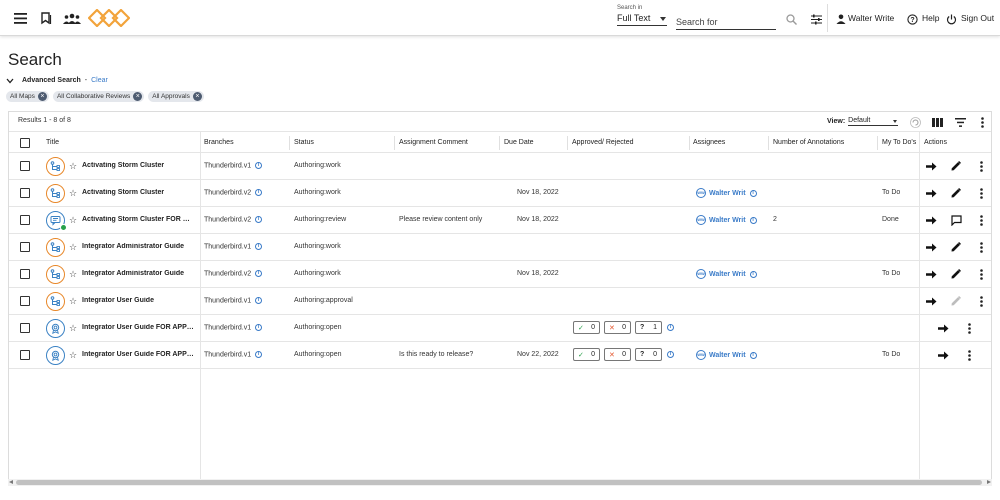  I want to click on pending-count: ? 1, so click(648, 327).